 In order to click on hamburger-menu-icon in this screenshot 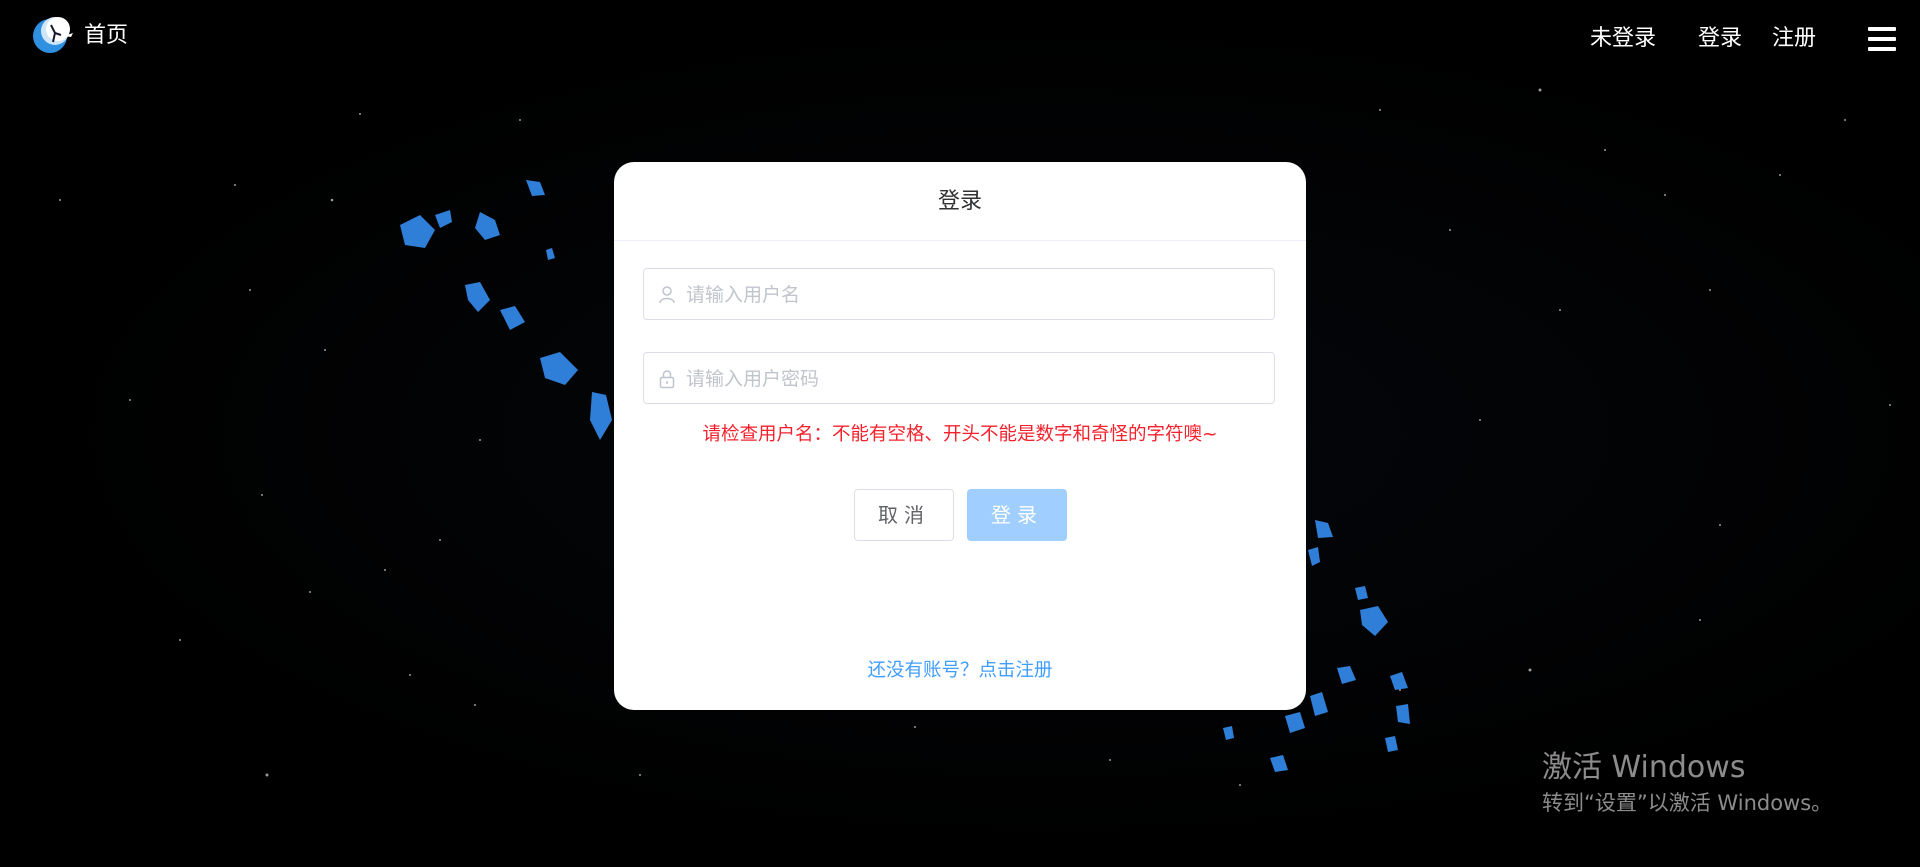, I will do `click(1882, 39)`.